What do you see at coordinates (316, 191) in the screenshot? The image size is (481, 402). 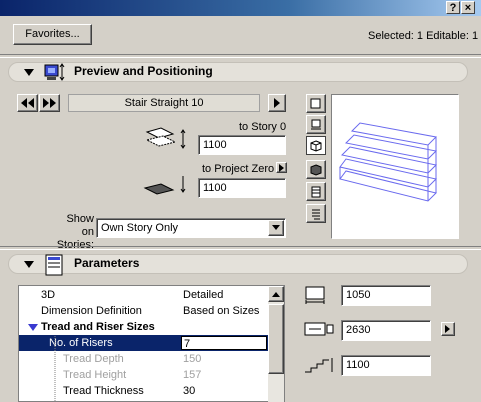 I see `view-elevation-button` at bounding box center [316, 191].